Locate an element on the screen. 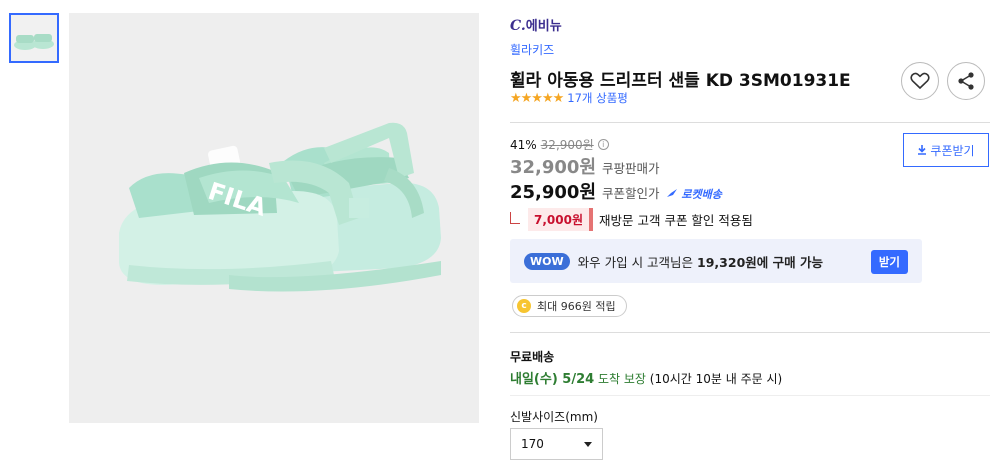  coupon-button-label: 쿠폰받기 is located at coordinates (952, 150).